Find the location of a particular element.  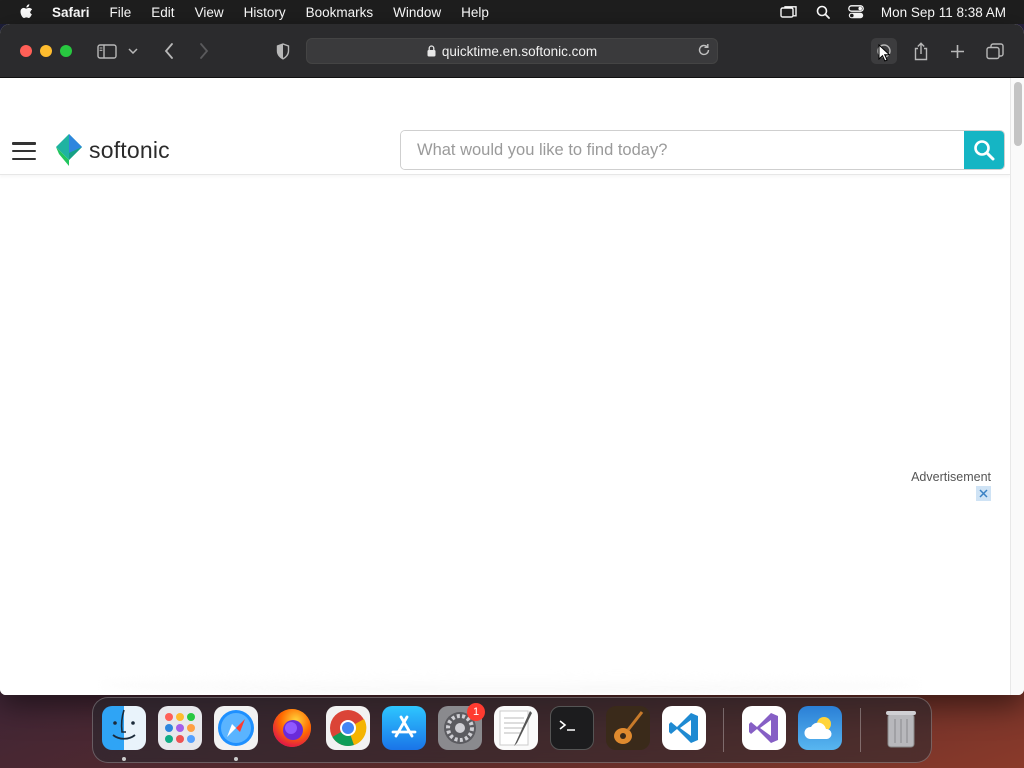

chrome-icon is located at coordinates (348, 728).